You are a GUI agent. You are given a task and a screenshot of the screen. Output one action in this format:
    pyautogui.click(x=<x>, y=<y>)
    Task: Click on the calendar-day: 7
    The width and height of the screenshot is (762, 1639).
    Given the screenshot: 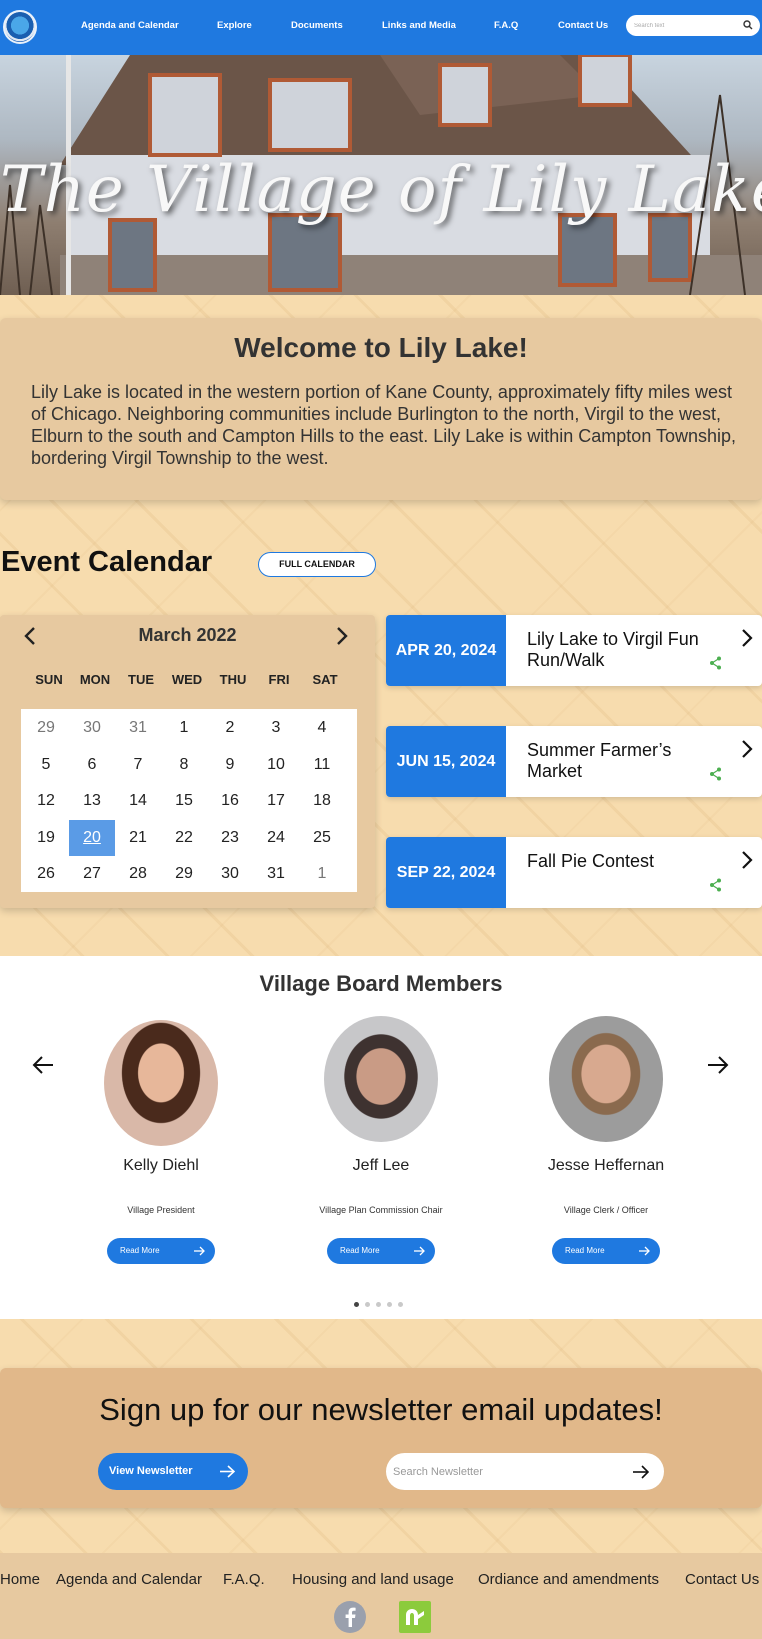 What is the action you would take?
    pyautogui.click(x=138, y=765)
    